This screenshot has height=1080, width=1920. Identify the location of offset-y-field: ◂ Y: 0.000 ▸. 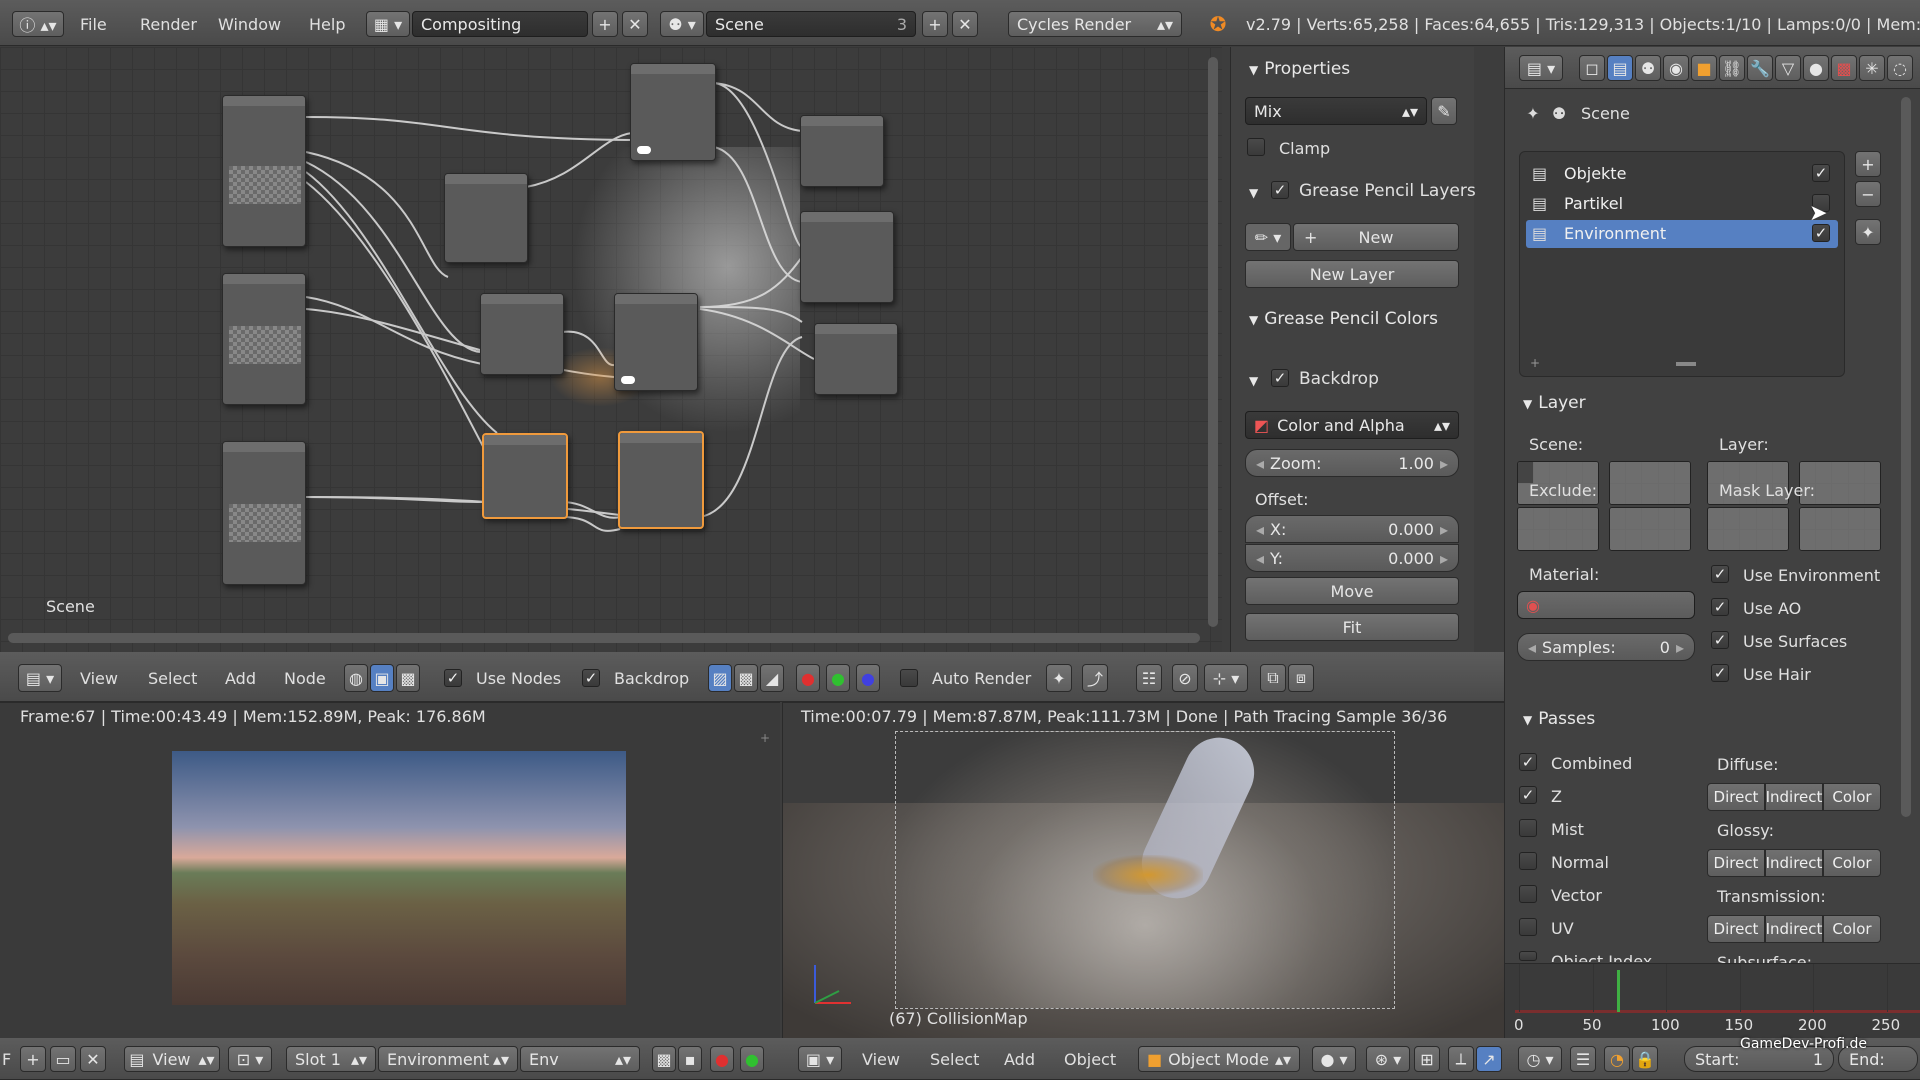
(1352, 558).